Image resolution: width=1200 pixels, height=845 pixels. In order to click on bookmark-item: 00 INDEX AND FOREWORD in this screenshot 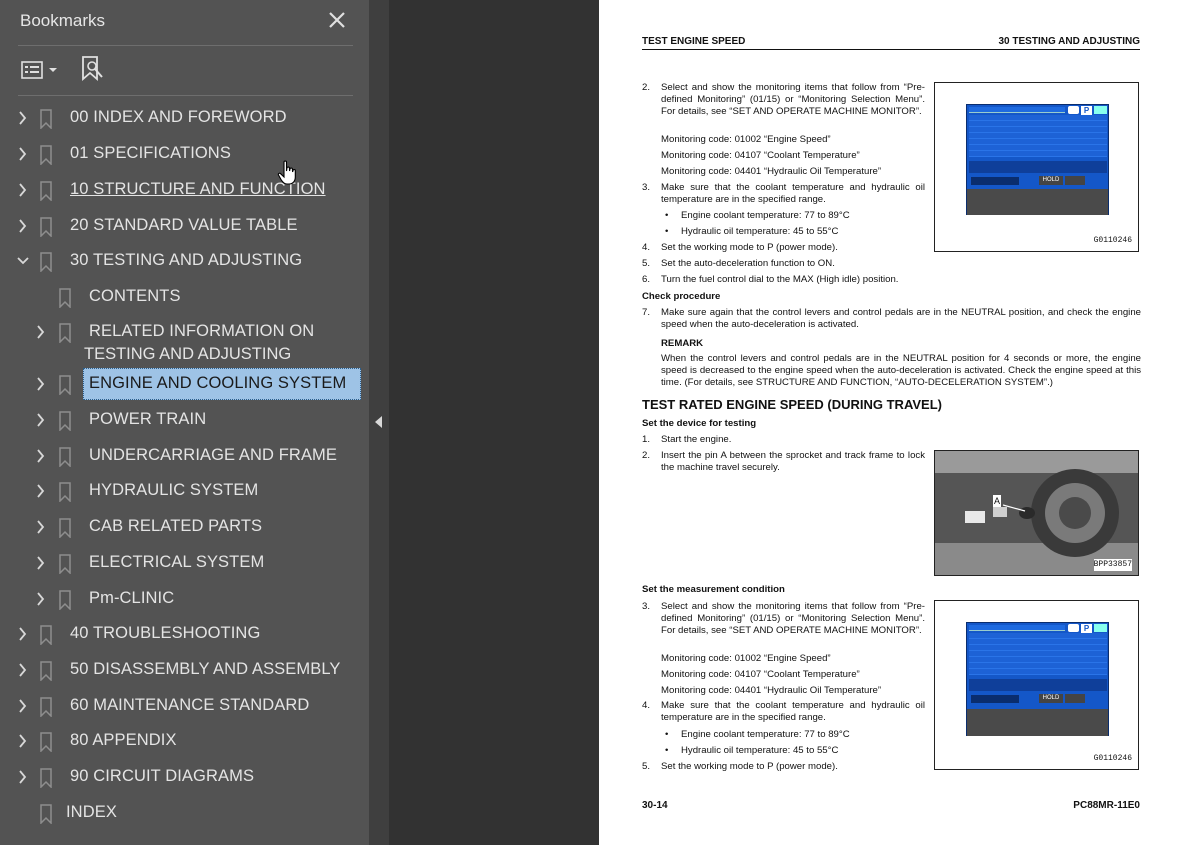, I will do `click(184, 118)`.